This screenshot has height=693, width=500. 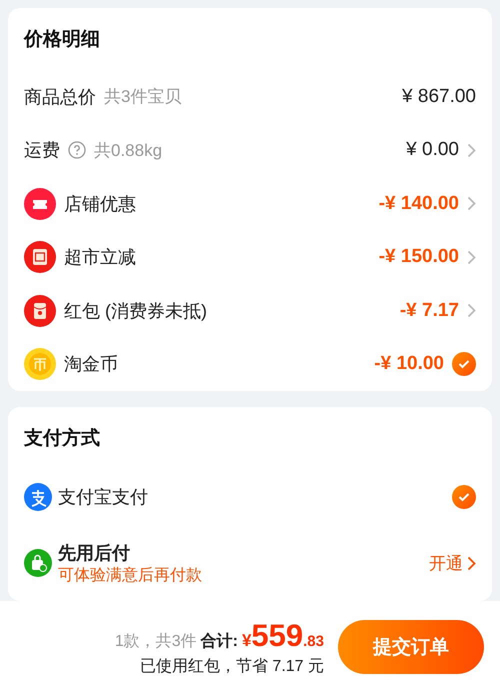 What do you see at coordinates (62, 40) in the screenshot?
I see `section-title: 价格明细` at bounding box center [62, 40].